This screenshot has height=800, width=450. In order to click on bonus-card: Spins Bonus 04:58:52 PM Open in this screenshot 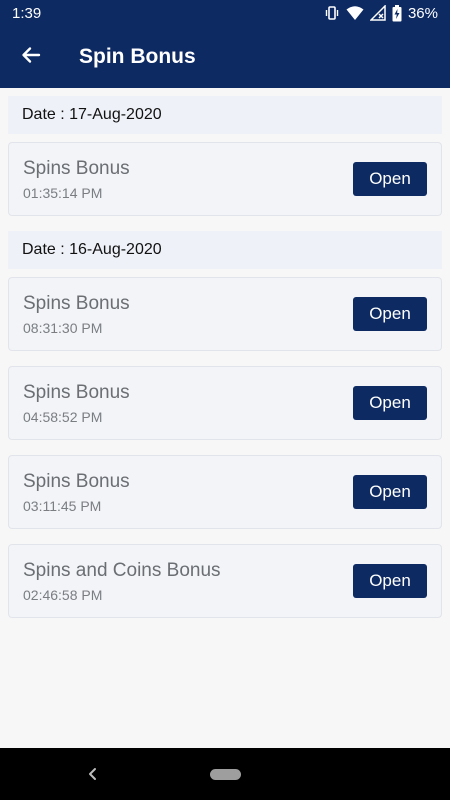, I will do `click(225, 403)`.